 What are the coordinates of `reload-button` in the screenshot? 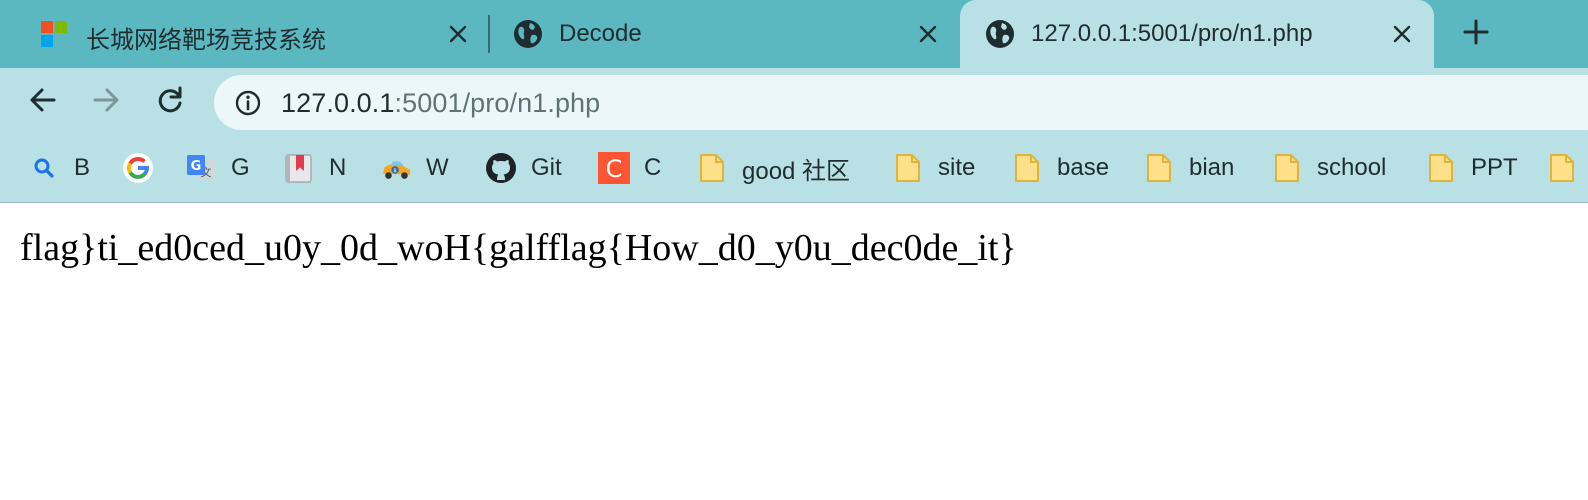 It's located at (170, 102).